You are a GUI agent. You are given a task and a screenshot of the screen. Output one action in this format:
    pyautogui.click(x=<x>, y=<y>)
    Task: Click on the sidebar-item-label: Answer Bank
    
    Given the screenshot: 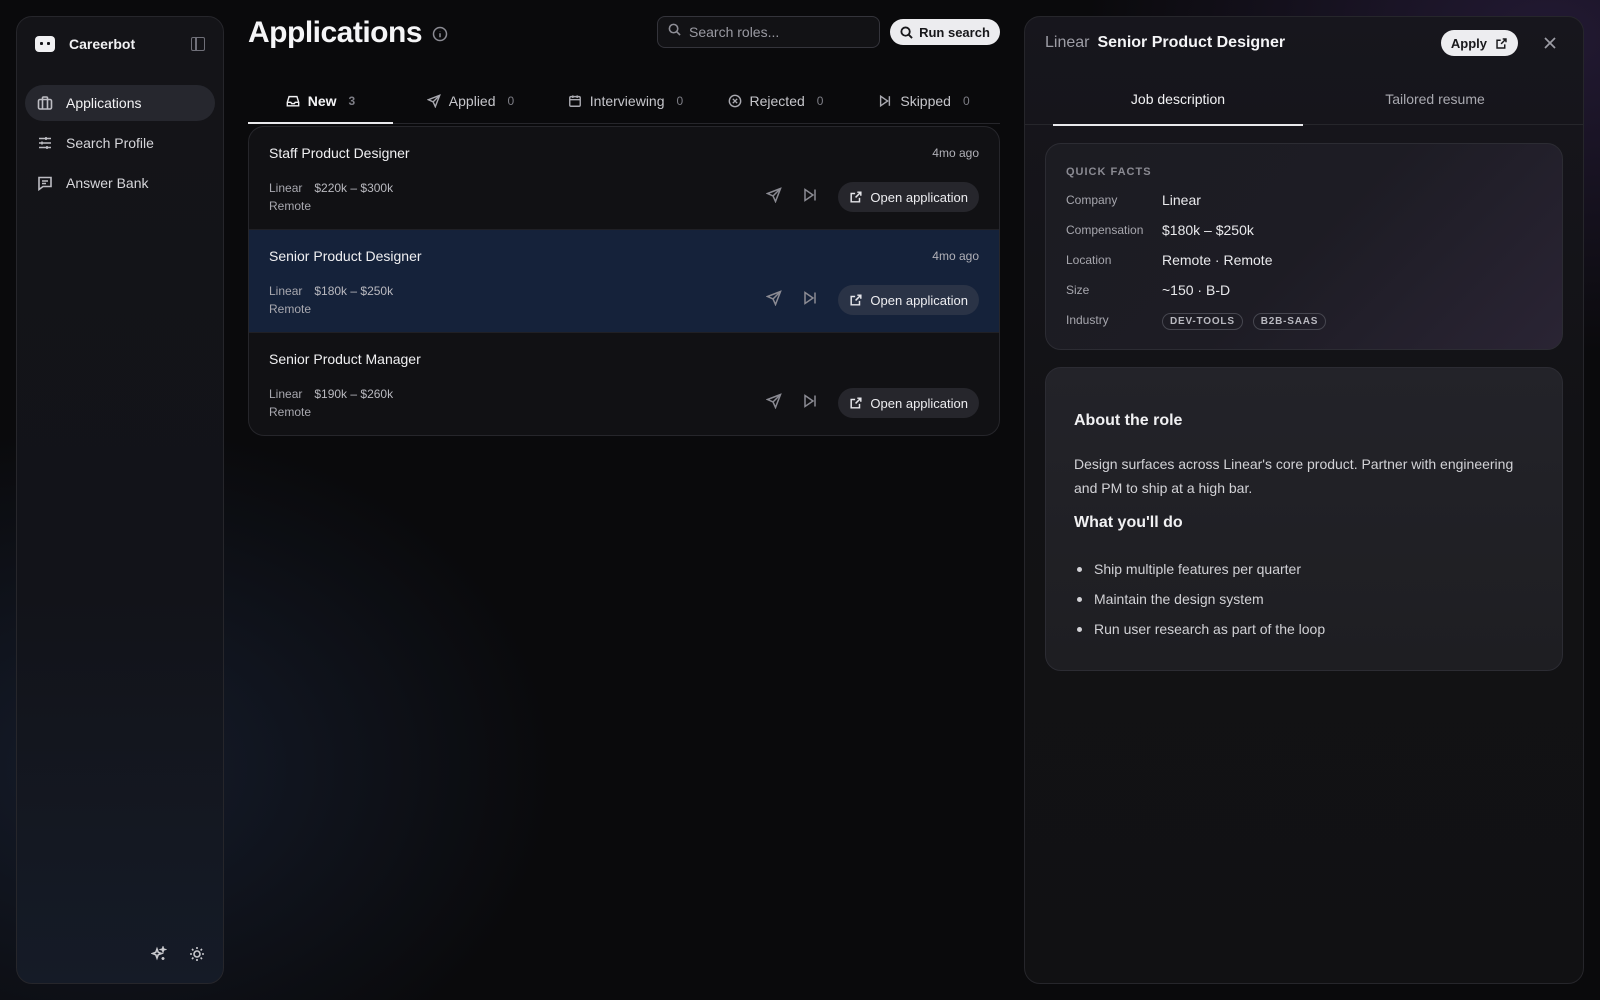 What is the action you would take?
    pyautogui.click(x=107, y=183)
    